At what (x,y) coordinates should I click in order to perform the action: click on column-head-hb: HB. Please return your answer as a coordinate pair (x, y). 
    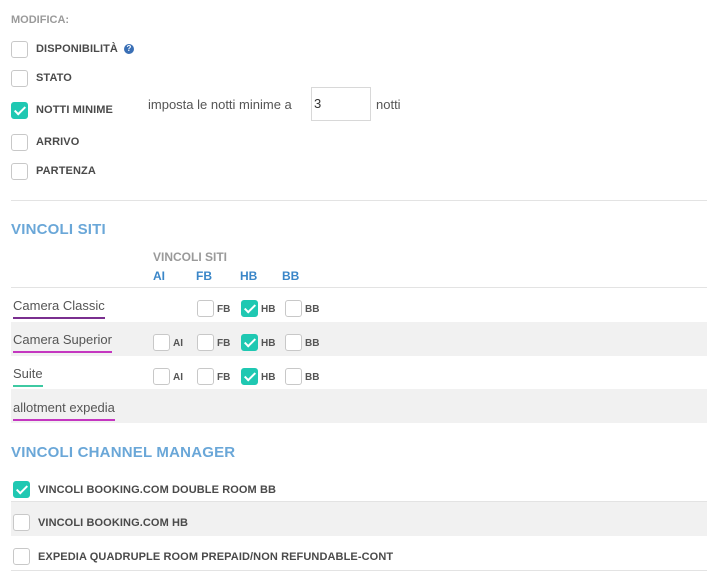
    Looking at the image, I should click on (249, 276).